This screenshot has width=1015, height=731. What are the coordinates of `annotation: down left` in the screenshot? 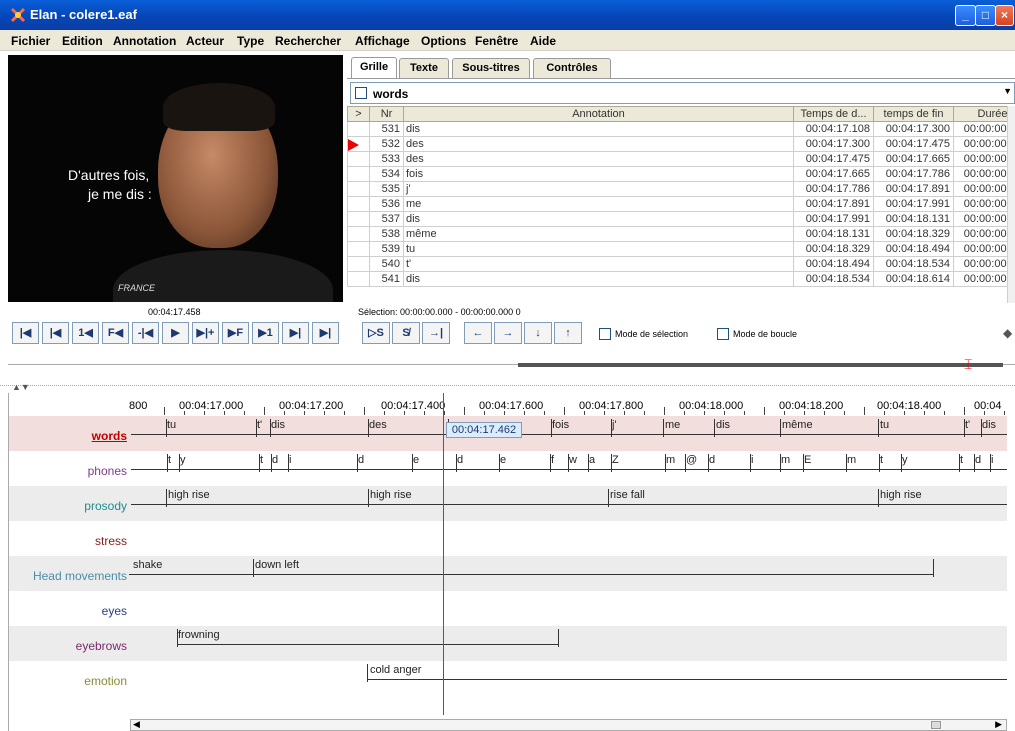 It's located at (277, 565).